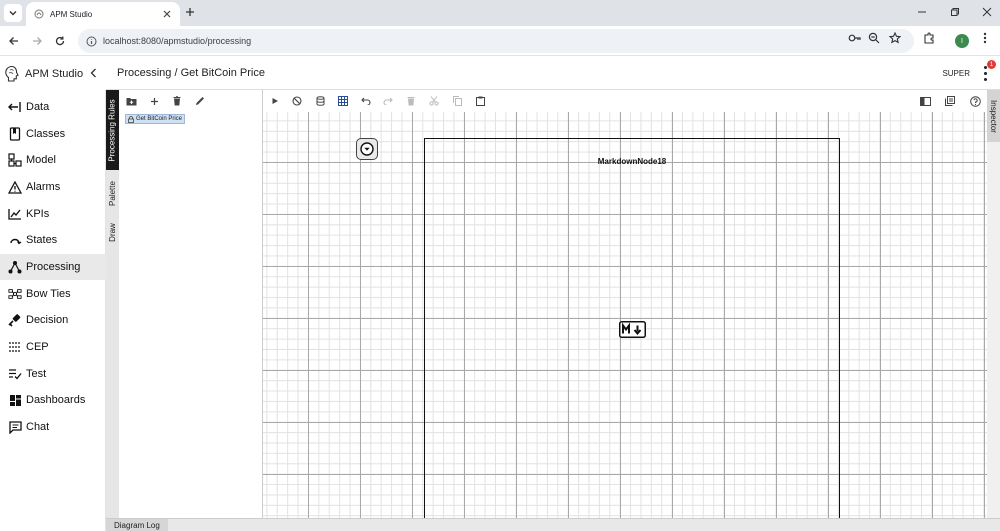 The width and height of the screenshot is (1000, 531). I want to click on sidebar-item-label: KPIs, so click(38, 214).